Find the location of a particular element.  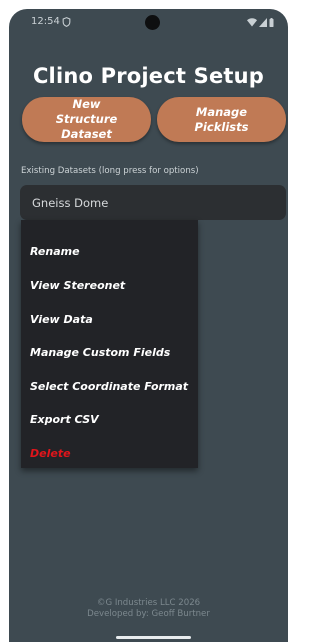

camera-cutout is located at coordinates (152, 22).